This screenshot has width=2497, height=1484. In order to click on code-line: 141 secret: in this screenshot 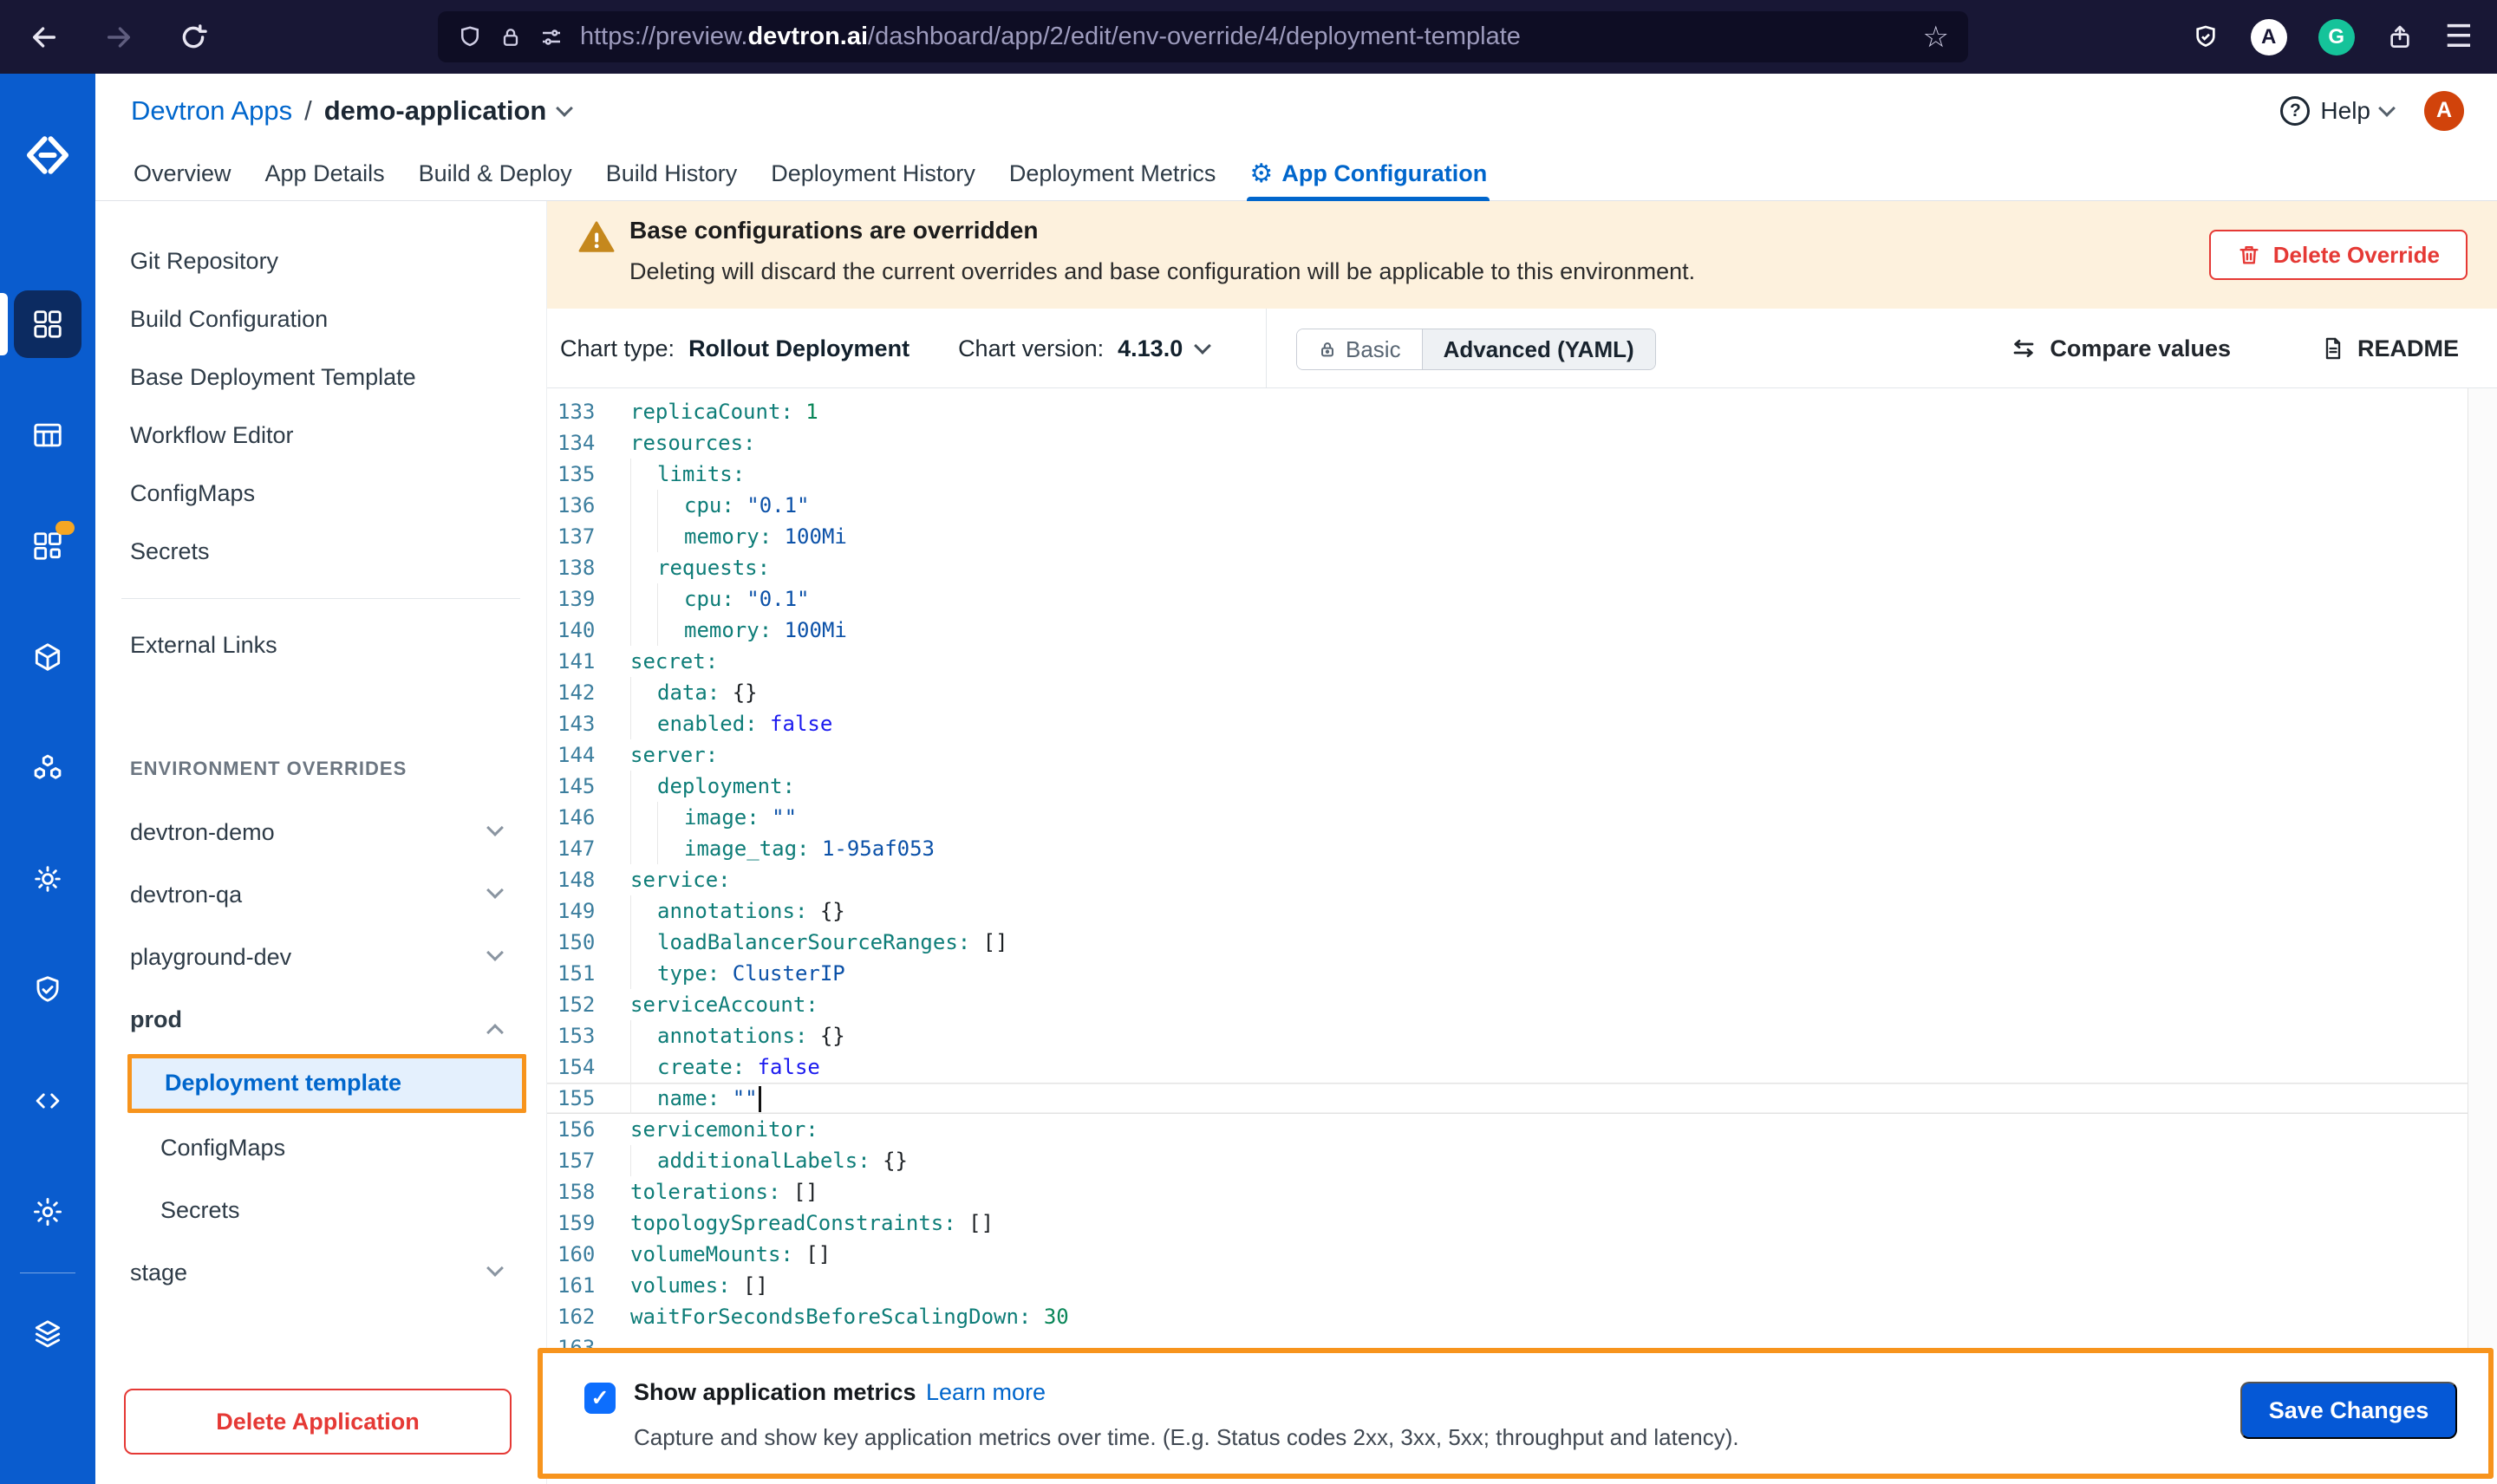, I will do `click(1522, 661)`.